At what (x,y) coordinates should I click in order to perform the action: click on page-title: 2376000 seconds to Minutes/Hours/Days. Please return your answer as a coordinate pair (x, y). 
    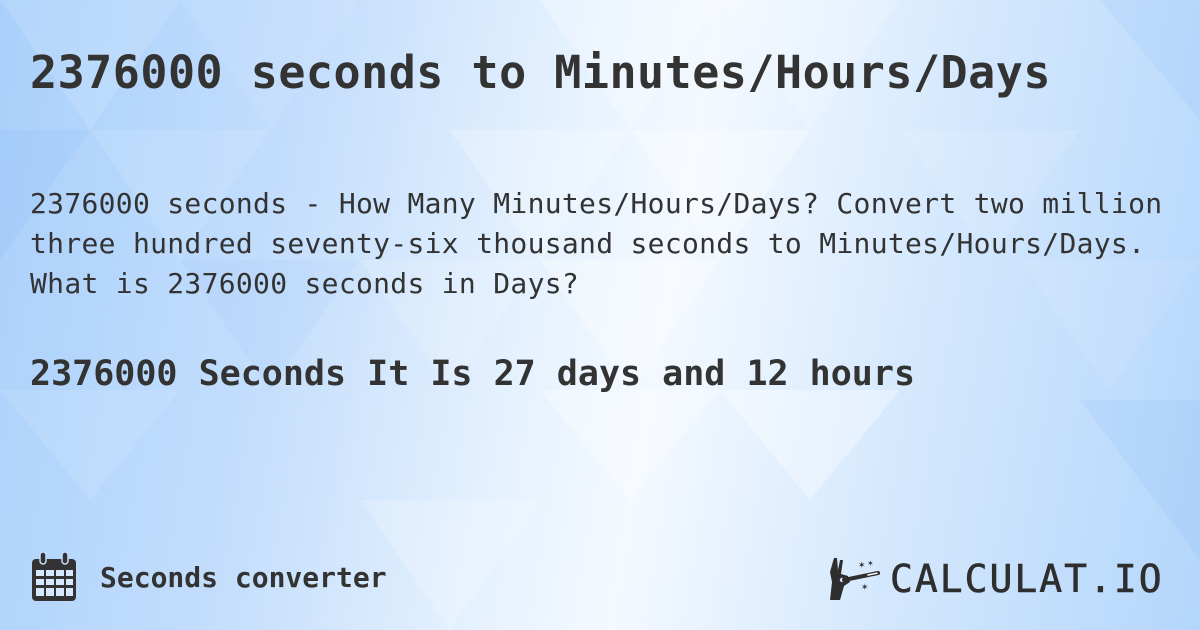
    Looking at the image, I should click on (540, 72).